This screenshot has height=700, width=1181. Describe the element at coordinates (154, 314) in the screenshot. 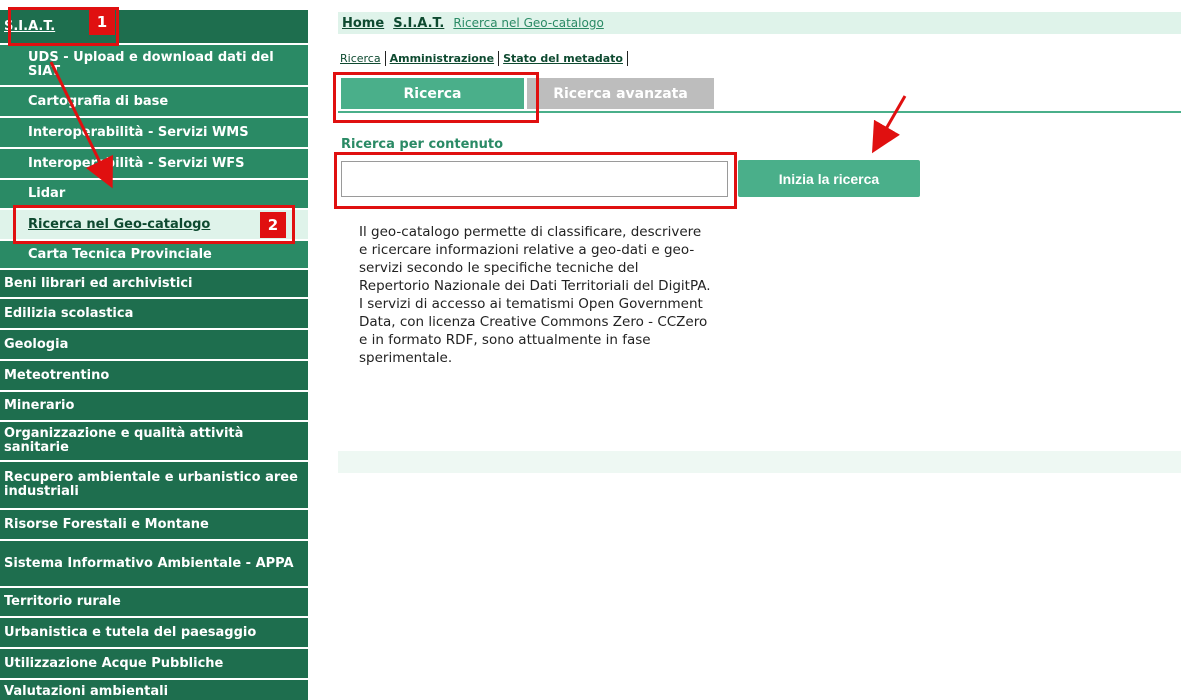

I see `sidebar-item-edilizia: Edilizia scolastica` at that location.